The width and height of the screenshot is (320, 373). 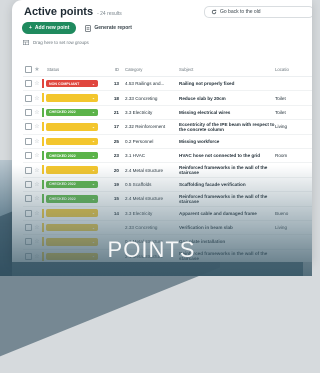 What do you see at coordinates (114, 69) in the screenshot?
I see `header-id: ID` at bounding box center [114, 69].